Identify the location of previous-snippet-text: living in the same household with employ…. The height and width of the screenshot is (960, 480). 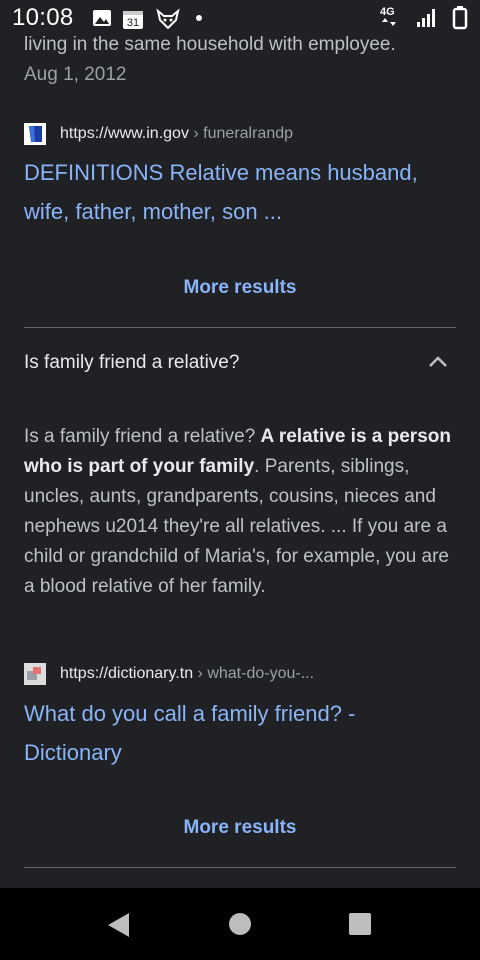
(210, 45).